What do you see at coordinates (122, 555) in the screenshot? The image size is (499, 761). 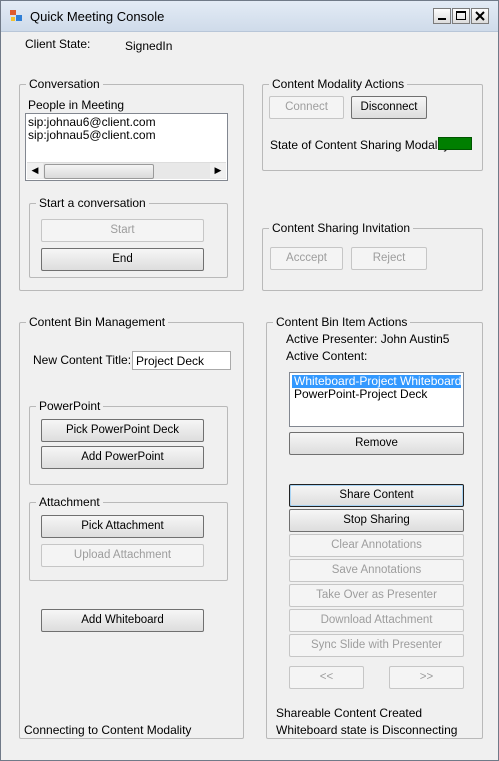 I see `upload-attachment-button: Upload Attachment` at bounding box center [122, 555].